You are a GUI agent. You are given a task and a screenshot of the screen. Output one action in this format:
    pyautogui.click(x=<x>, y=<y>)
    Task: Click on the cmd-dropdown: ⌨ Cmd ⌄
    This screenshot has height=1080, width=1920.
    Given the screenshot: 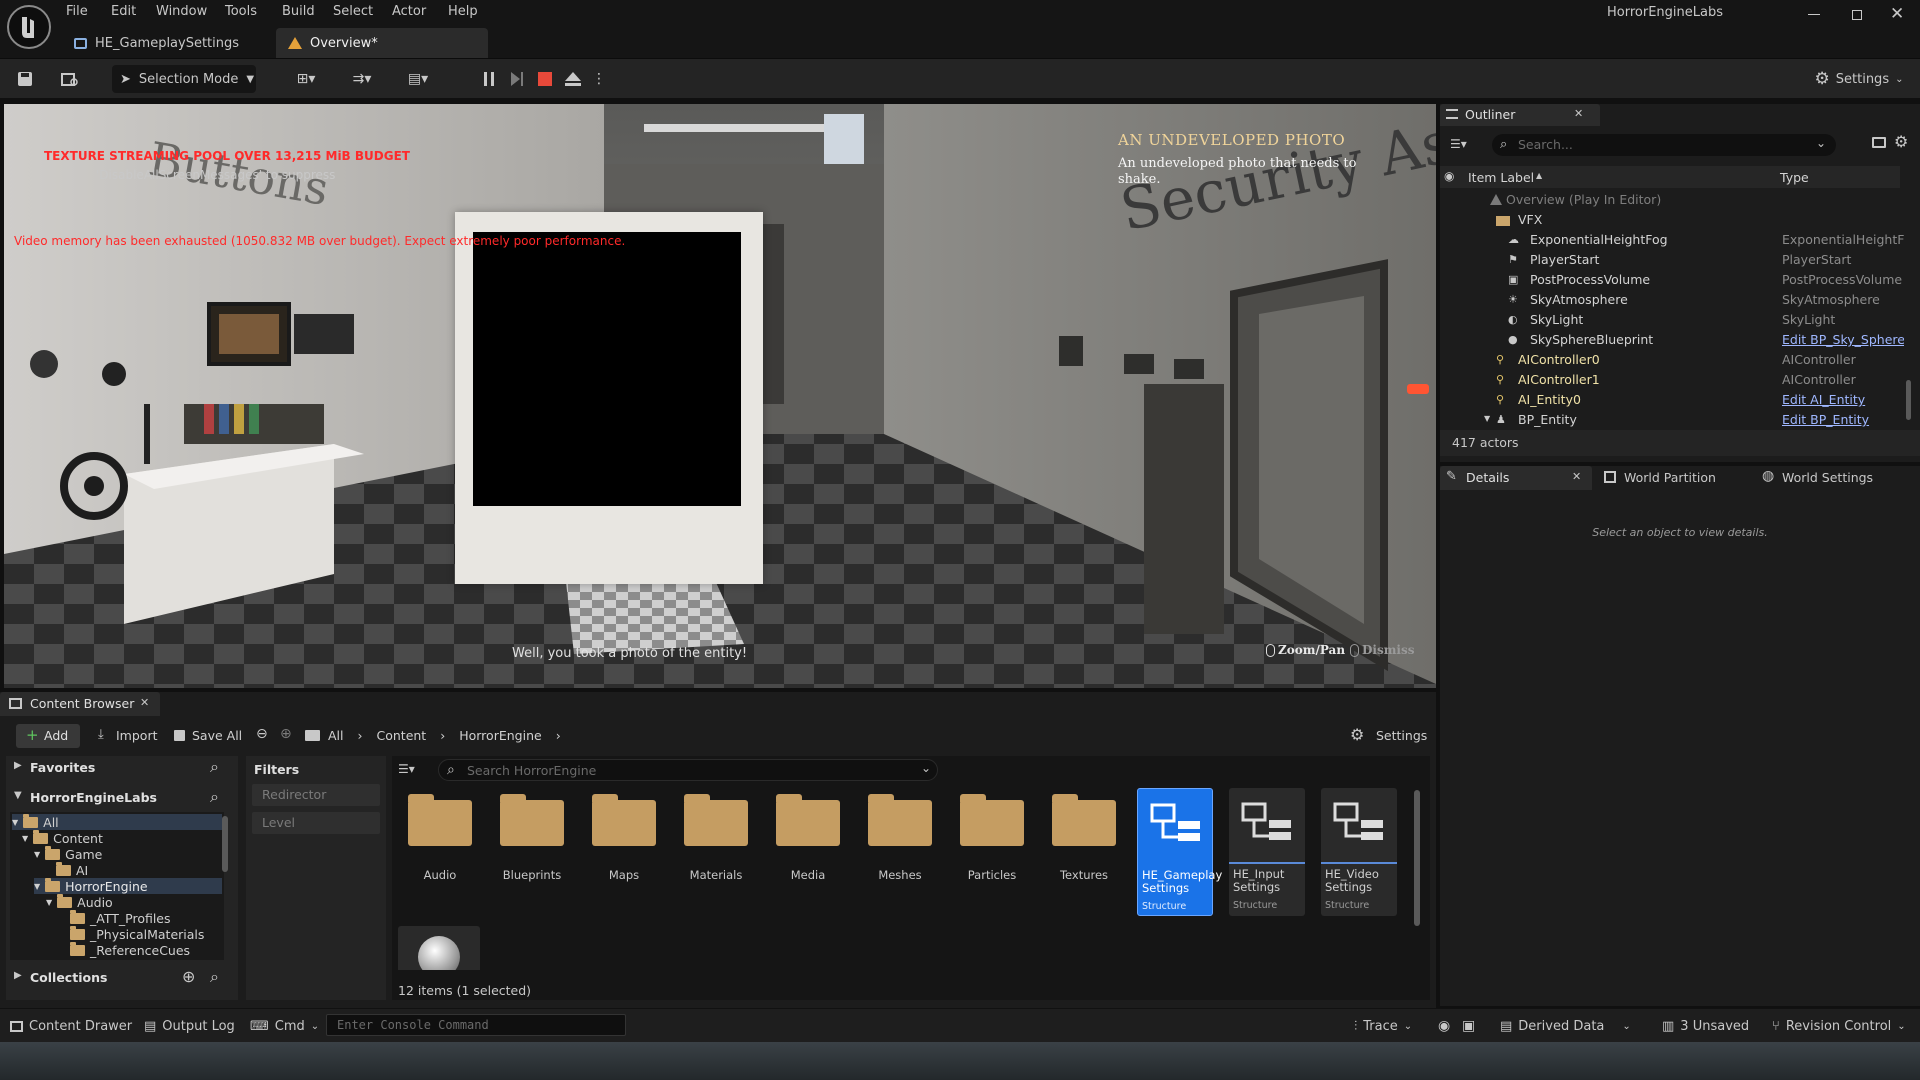 What is the action you would take?
    pyautogui.click(x=284, y=1026)
    